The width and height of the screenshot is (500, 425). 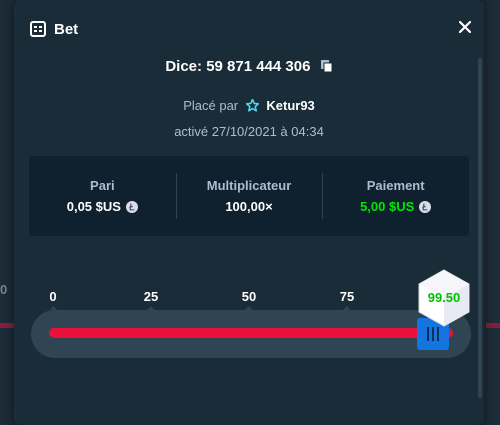 I want to click on vip-star-icon, so click(x=252, y=105).